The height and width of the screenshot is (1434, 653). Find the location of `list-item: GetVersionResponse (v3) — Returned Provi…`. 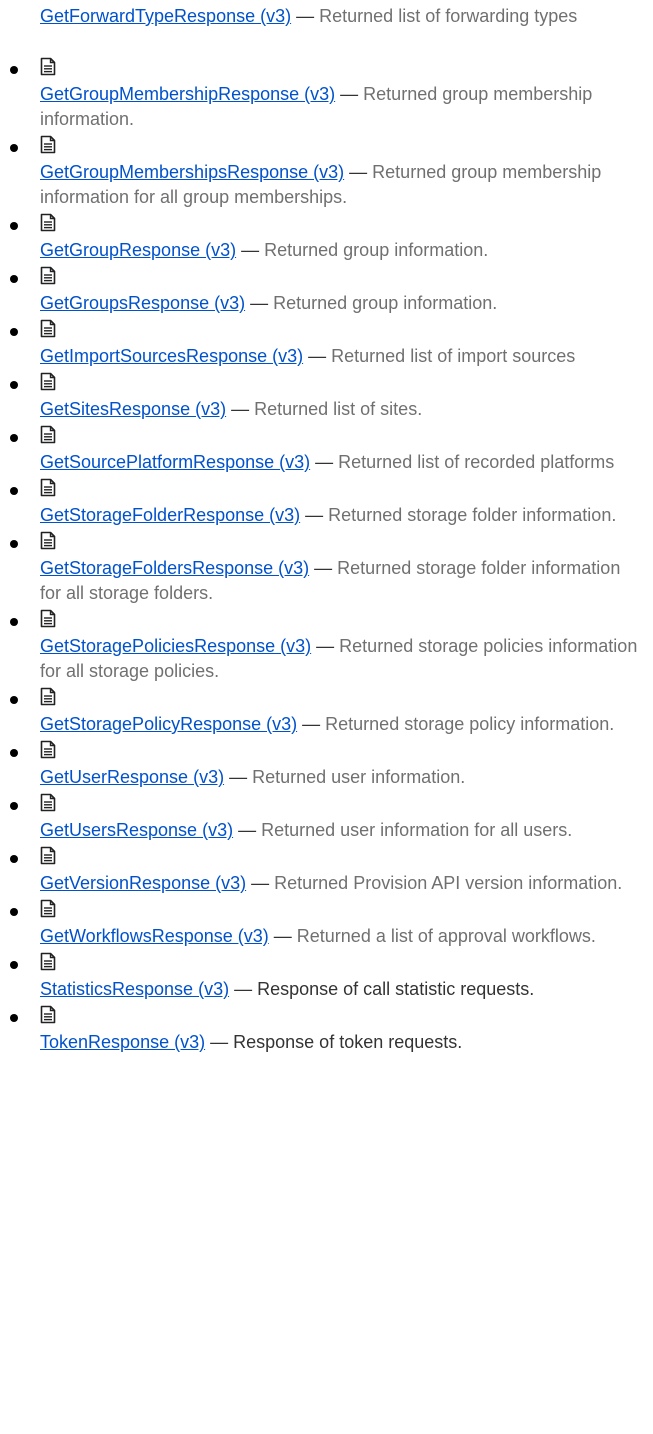

list-item: GetVersionResponse (v3) — Returned Provi… is located at coordinates (326, 871).